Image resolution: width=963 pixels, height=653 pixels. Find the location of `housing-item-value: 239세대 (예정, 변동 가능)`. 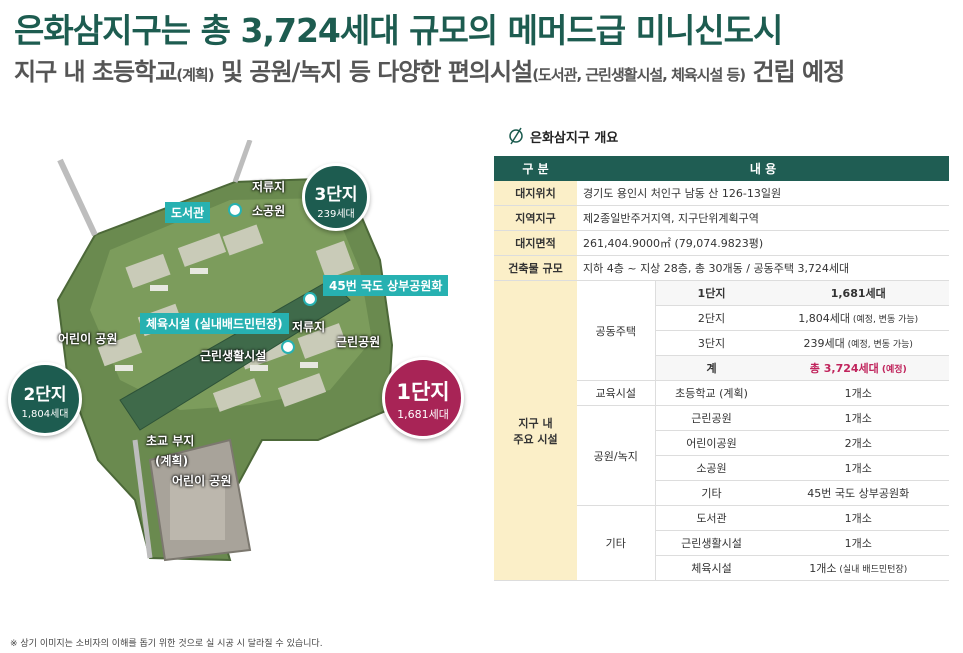

housing-item-value: 239세대 (예정, 변동 가능) is located at coordinates (858, 343).